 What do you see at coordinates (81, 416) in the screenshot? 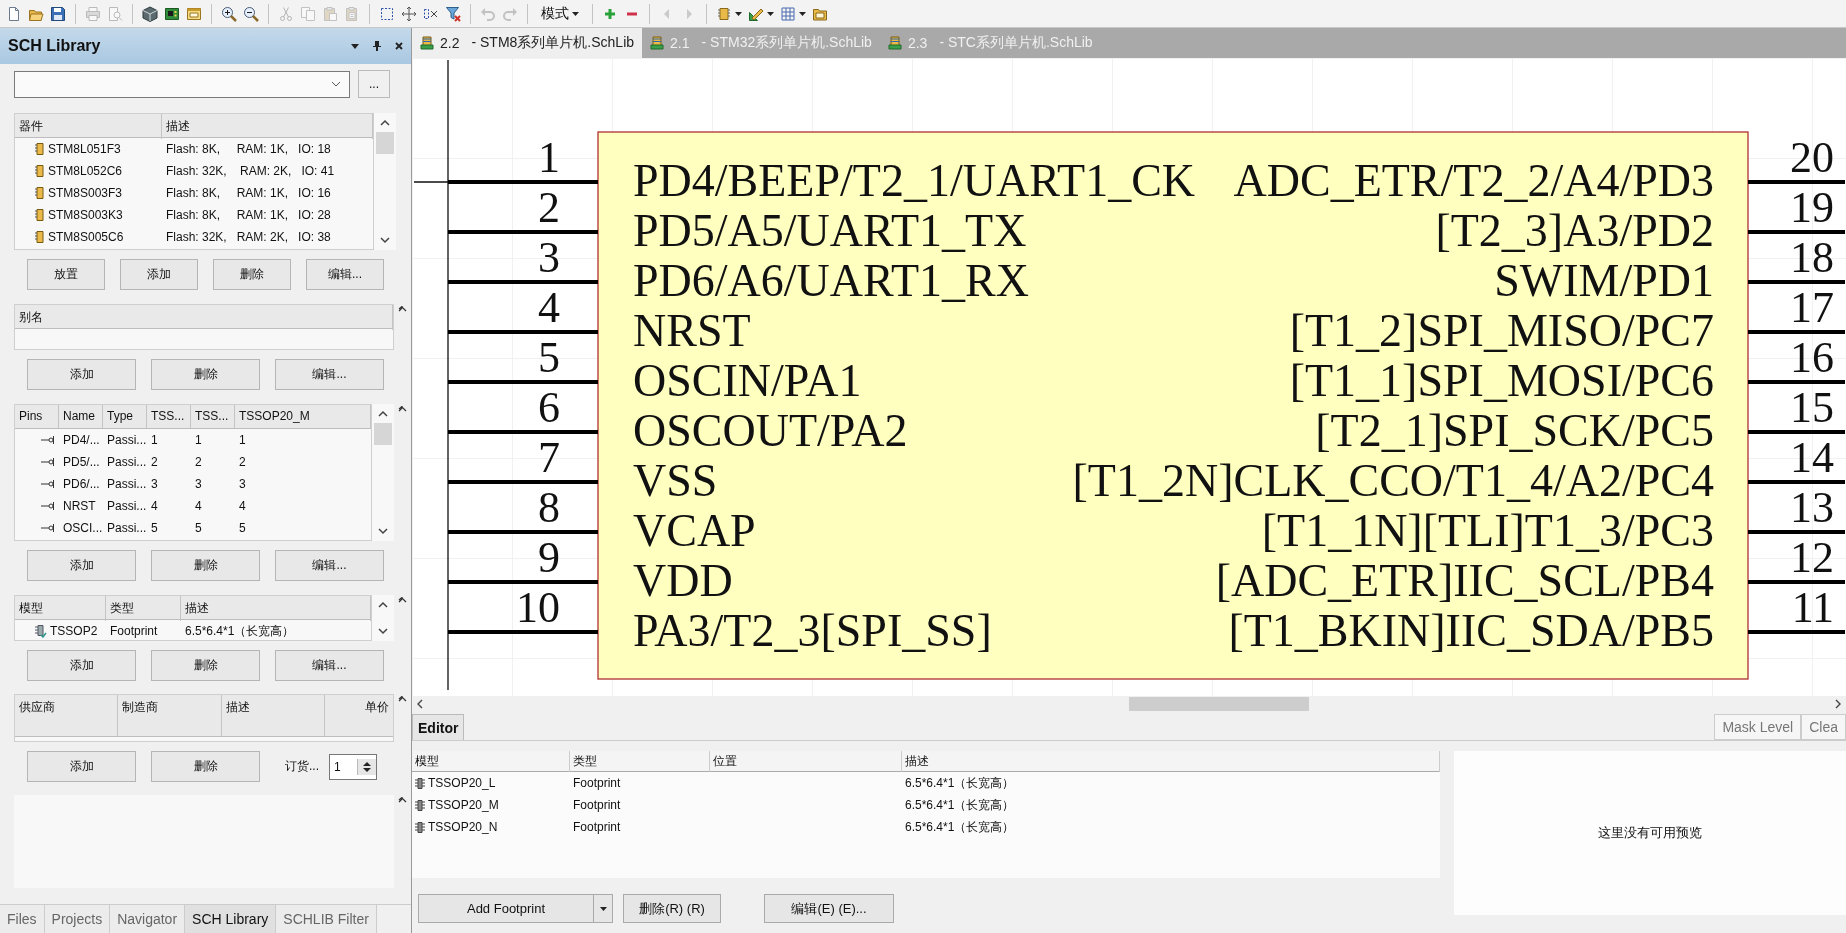
I see `column-header: Name` at bounding box center [81, 416].